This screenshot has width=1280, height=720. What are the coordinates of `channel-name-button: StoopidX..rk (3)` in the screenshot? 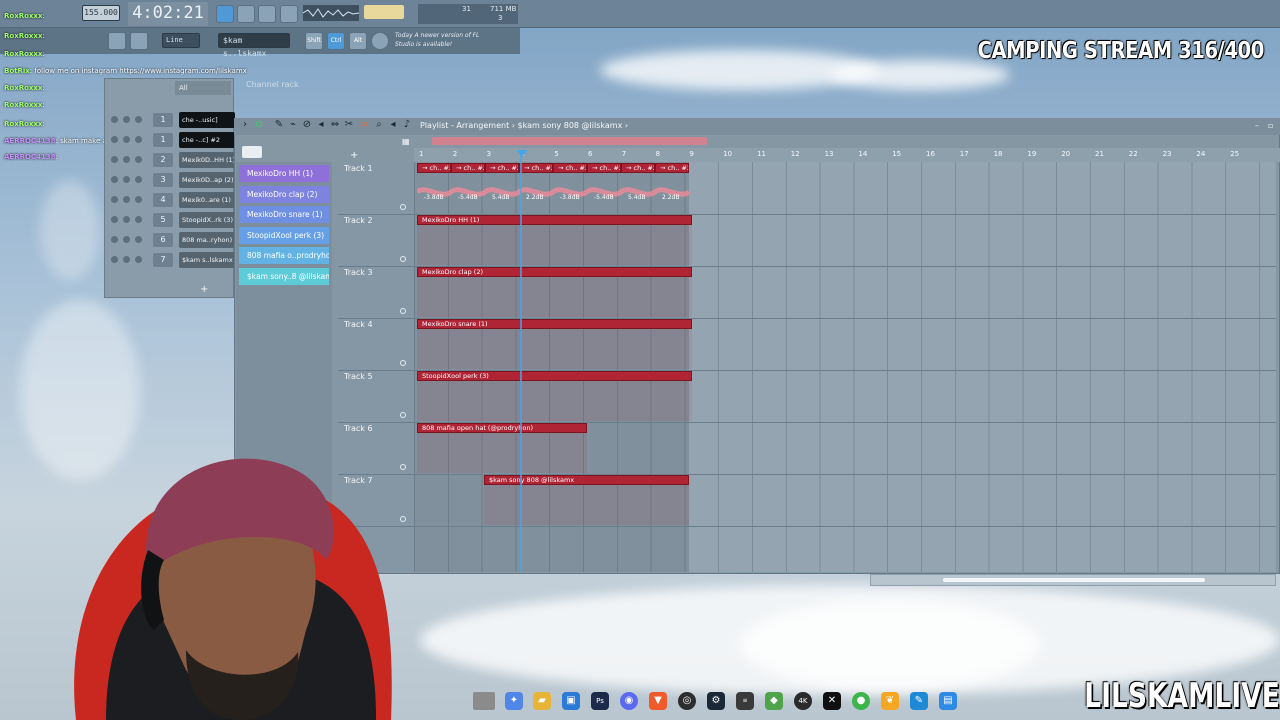 It's located at (207, 220).